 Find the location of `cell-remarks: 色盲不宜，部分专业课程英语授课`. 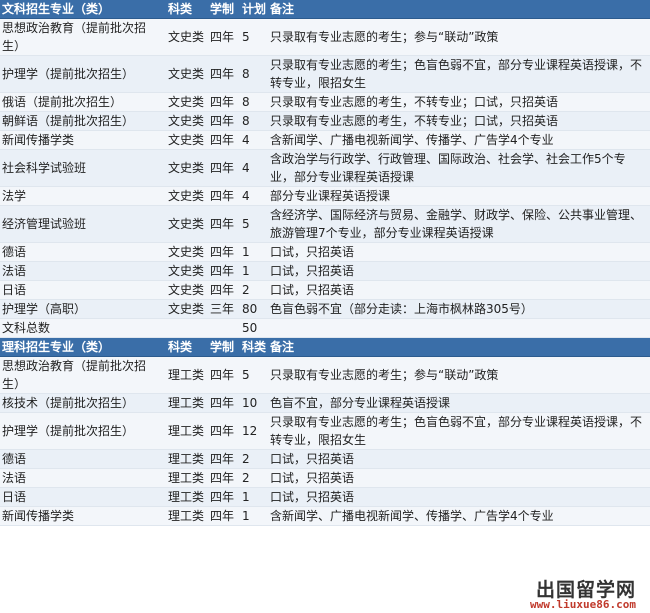

cell-remarks: 色盲不宜，部分专业课程英语授课 is located at coordinates (459, 403).